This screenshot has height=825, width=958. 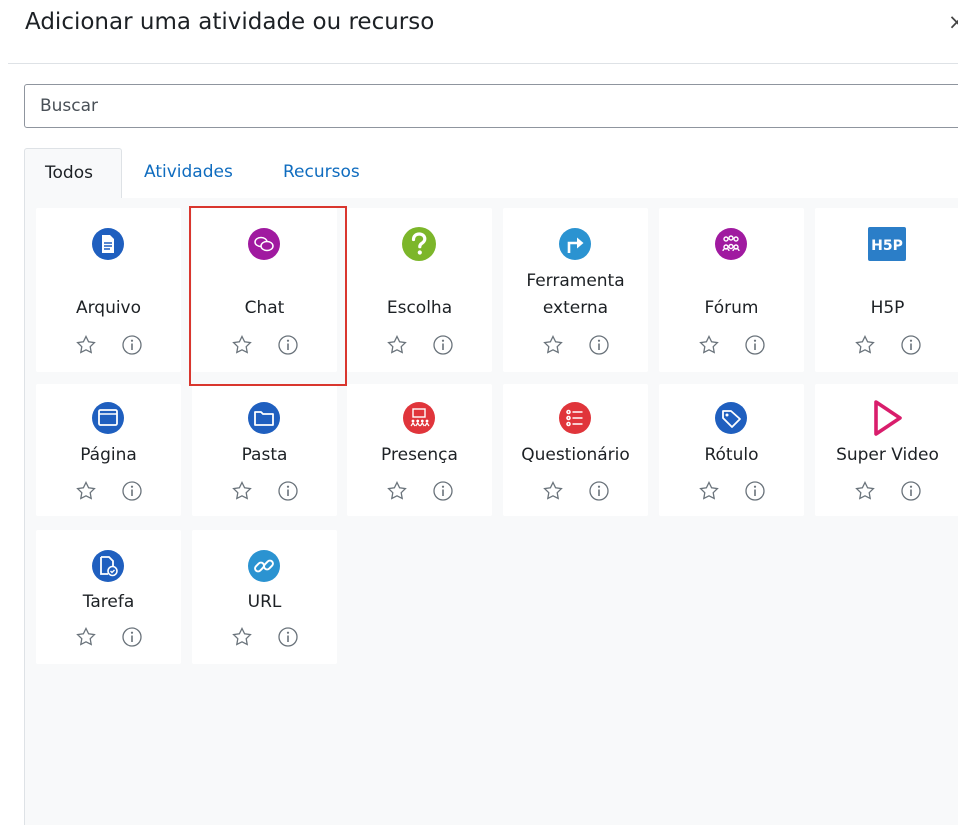 What do you see at coordinates (479, 32) in the screenshot?
I see `dialog-header: Adicionar uma atividade ou recurso ×` at bounding box center [479, 32].